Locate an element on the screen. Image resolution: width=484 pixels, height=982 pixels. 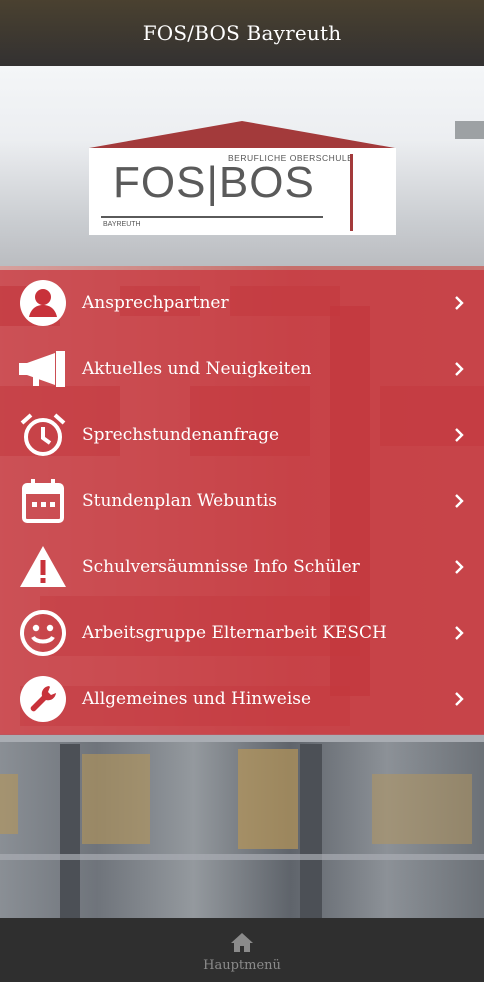
megaphone-icon is located at coordinates (43, 369).